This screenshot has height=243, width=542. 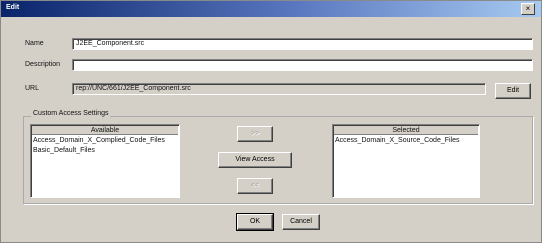 What do you see at coordinates (513, 91) in the screenshot?
I see `edit-url-button: Edit` at bounding box center [513, 91].